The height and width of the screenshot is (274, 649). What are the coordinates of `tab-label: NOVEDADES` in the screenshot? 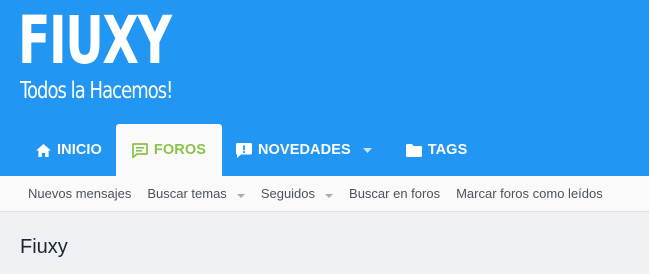 It's located at (304, 150).